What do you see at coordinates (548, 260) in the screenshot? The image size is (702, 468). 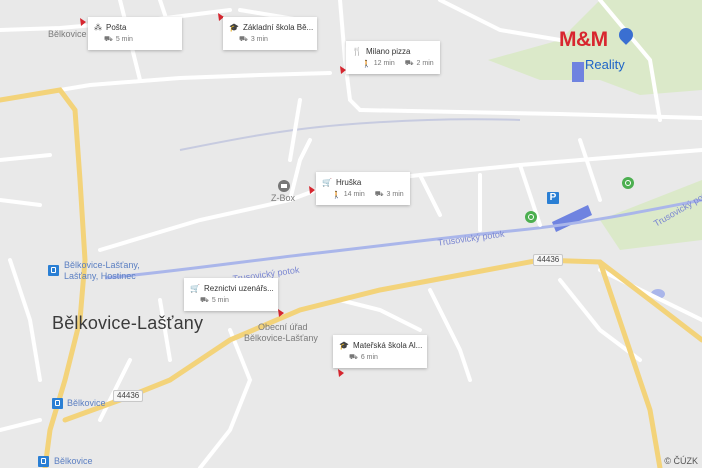 I see `road-shield-44436-east: 44436` at bounding box center [548, 260].